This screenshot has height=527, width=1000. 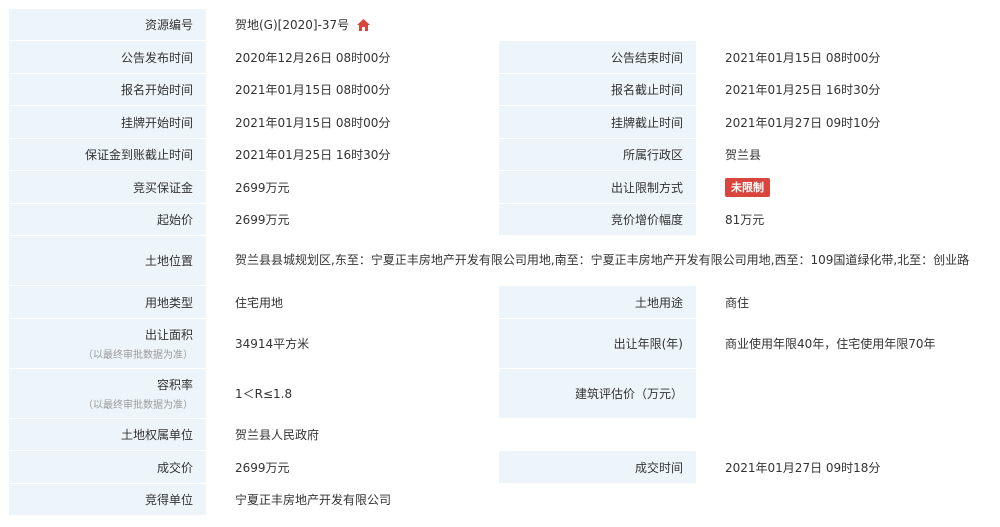 I want to click on area-label-cell: 出让面积 （以最终审批数据为准）, so click(x=107, y=343).